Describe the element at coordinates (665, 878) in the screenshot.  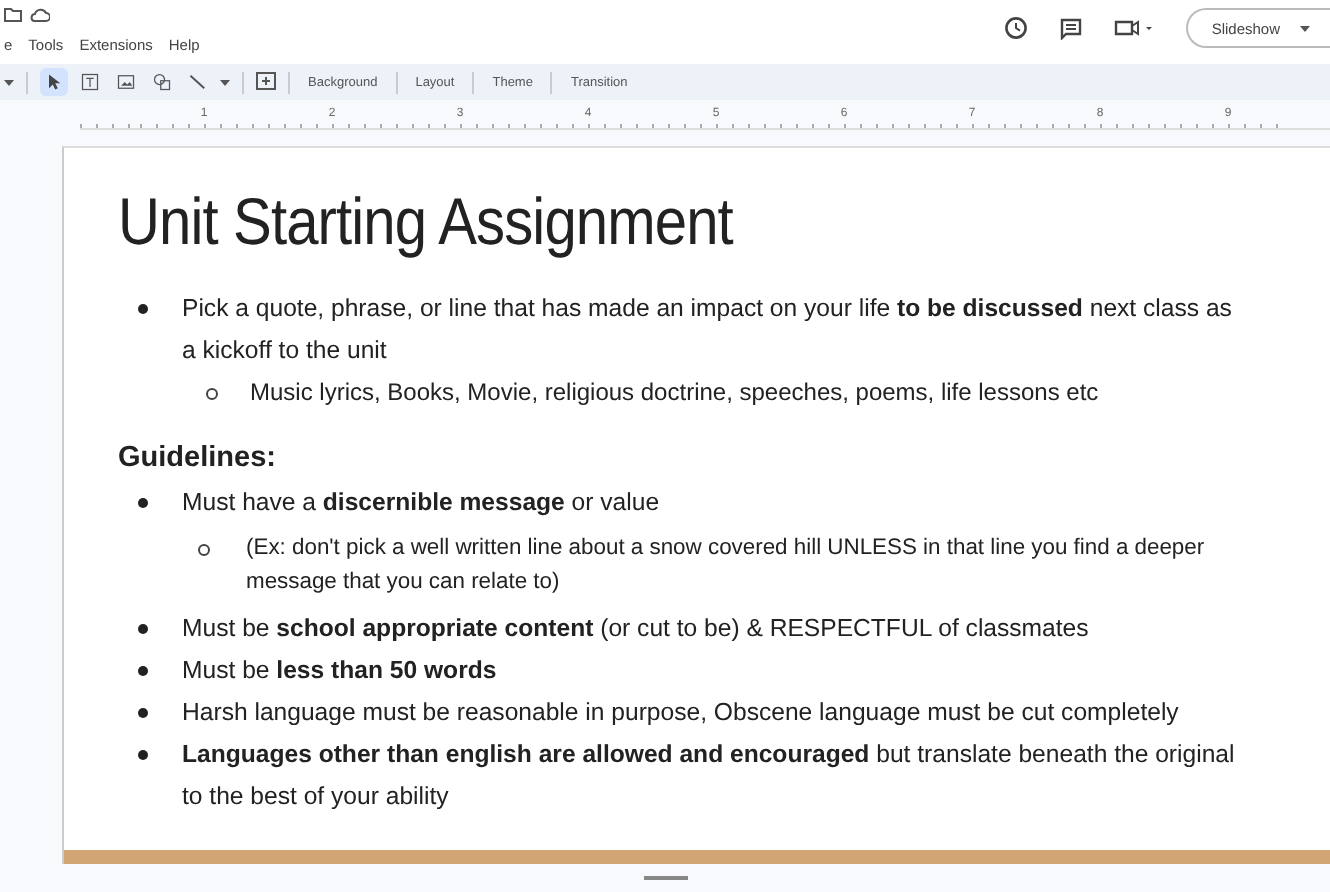
I see `resize-handle` at that location.